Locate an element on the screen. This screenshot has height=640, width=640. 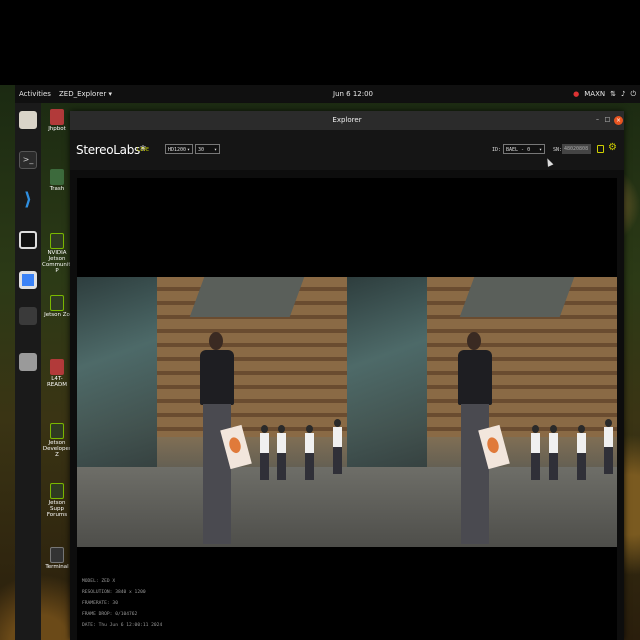
info-model: MODEL: ZED X is located at coordinates (99, 581).